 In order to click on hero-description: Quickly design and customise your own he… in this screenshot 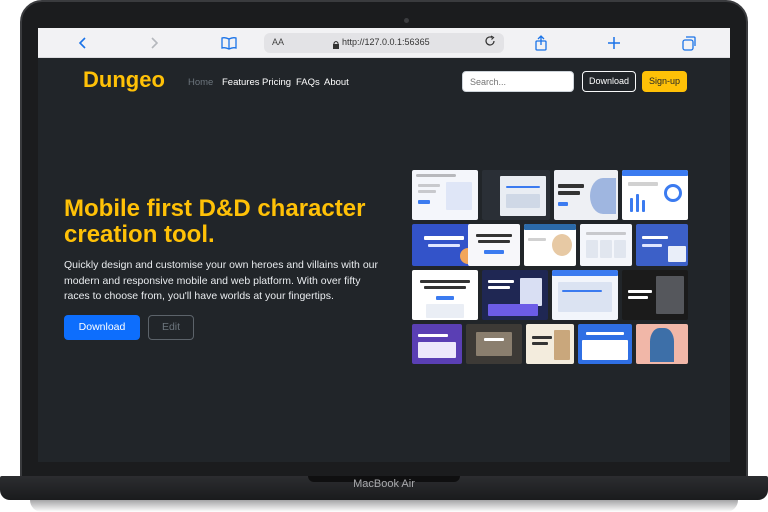, I will do `click(221, 280)`.